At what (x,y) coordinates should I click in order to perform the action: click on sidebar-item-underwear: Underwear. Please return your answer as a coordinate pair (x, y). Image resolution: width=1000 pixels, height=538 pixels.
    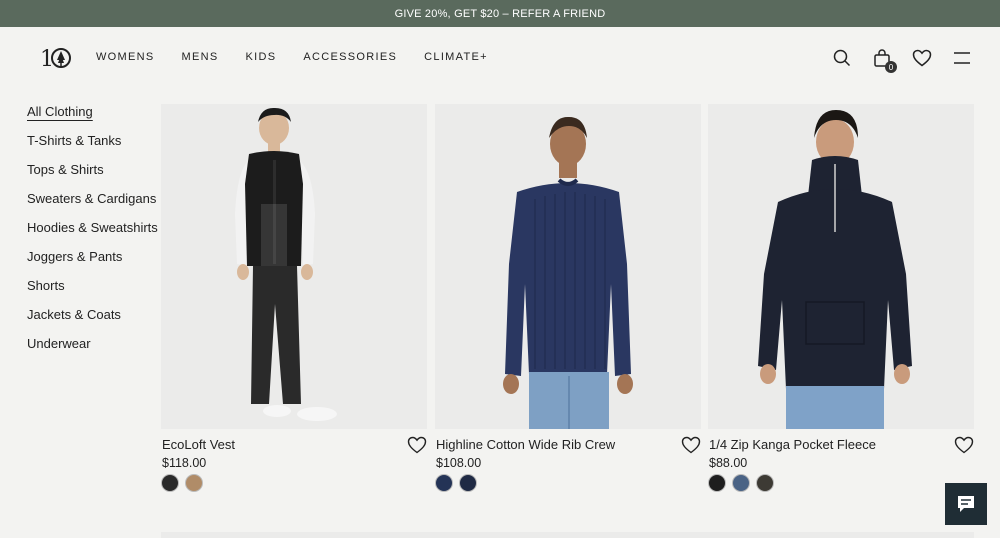
    Looking at the image, I should click on (92, 344).